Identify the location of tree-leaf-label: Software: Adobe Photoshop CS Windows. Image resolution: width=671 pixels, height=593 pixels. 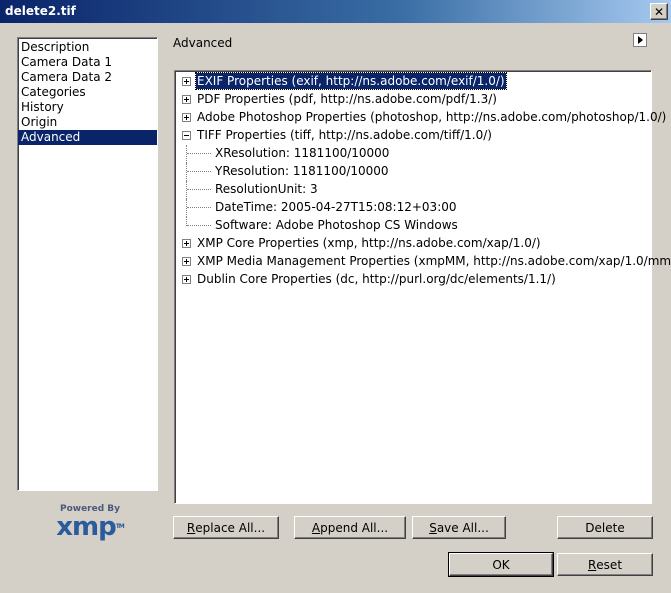
(336, 225).